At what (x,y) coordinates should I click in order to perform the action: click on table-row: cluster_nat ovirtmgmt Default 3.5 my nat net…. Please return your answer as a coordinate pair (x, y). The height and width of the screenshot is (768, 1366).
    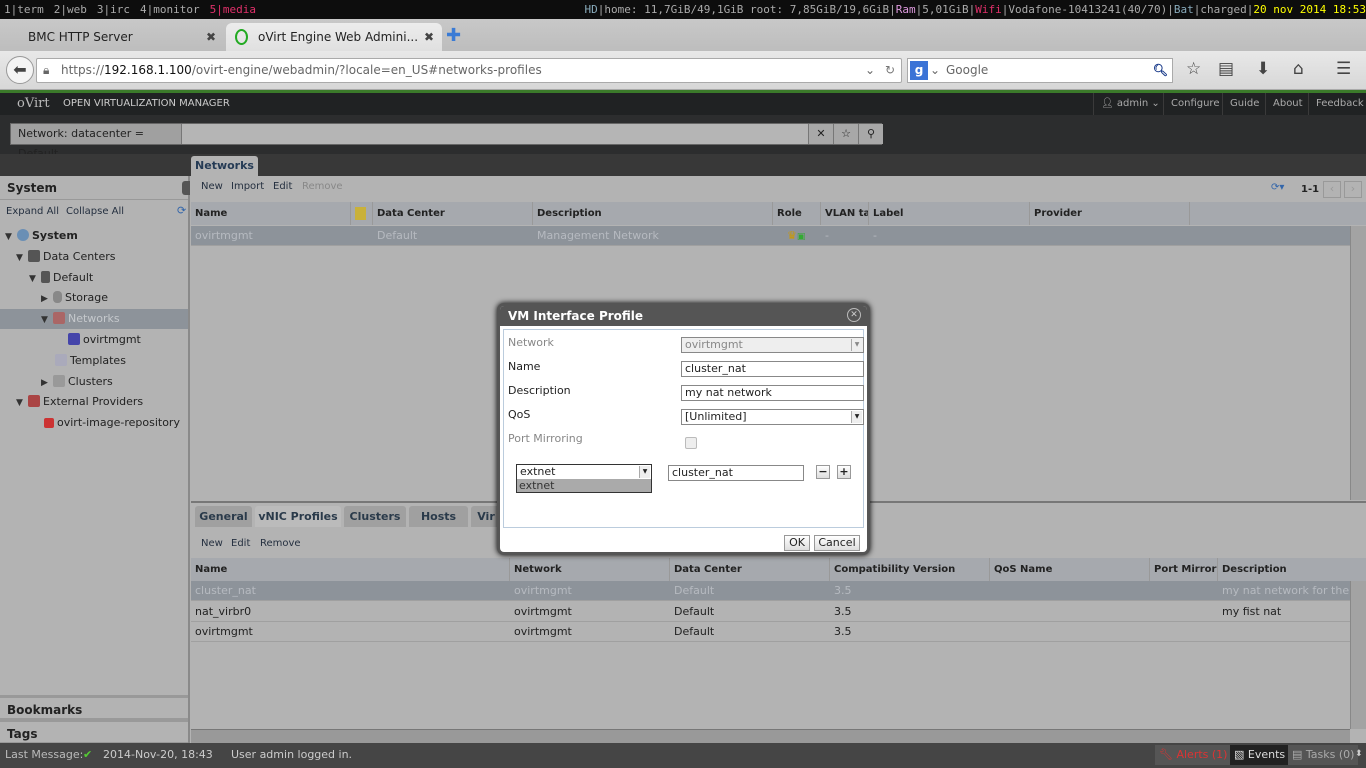
    Looking at the image, I should click on (778, 591).